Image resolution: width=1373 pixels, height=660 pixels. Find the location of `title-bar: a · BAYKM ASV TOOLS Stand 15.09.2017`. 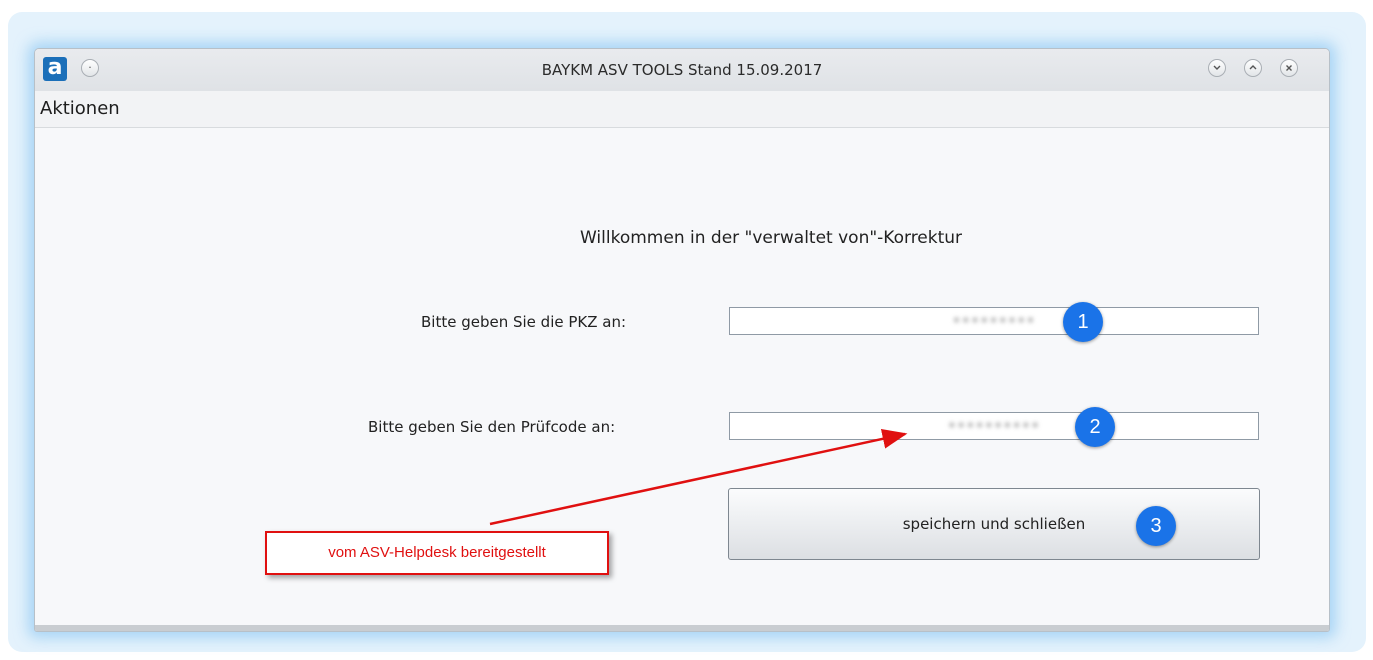

title-bar: a · BAYKM ASV TOOLS Stand 15.09.2017 is located at coordinates (682, 70).